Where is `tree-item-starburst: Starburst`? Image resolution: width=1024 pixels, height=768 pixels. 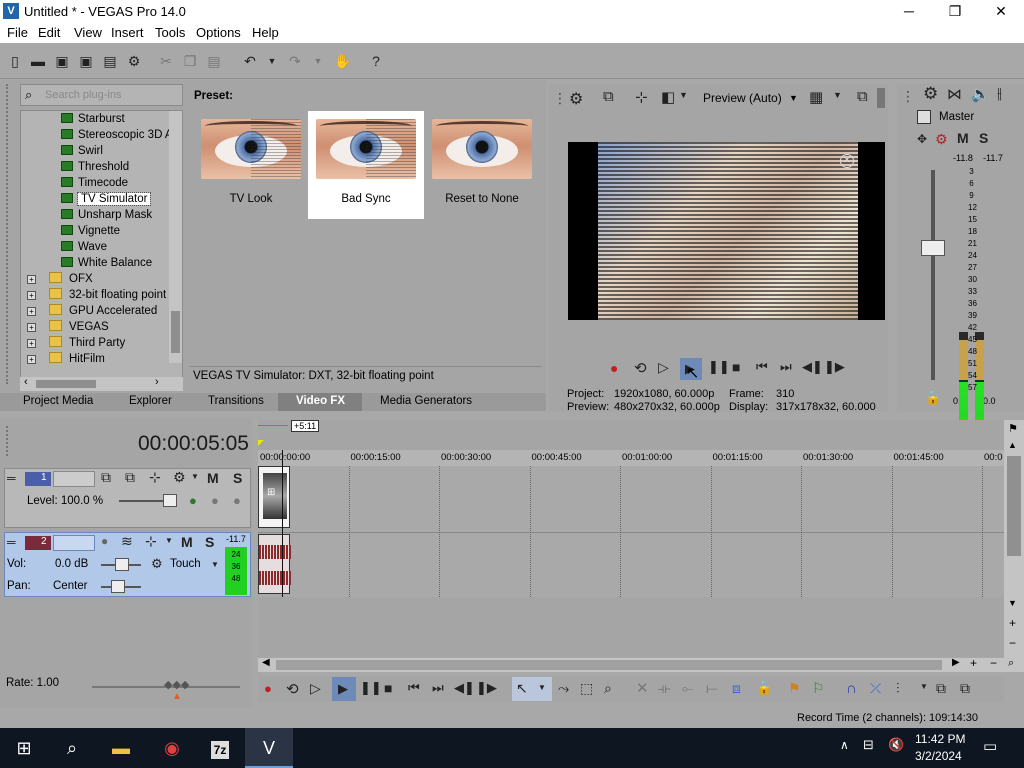
tree-item-starburst: Starburst is located at coordinates (93, 119).